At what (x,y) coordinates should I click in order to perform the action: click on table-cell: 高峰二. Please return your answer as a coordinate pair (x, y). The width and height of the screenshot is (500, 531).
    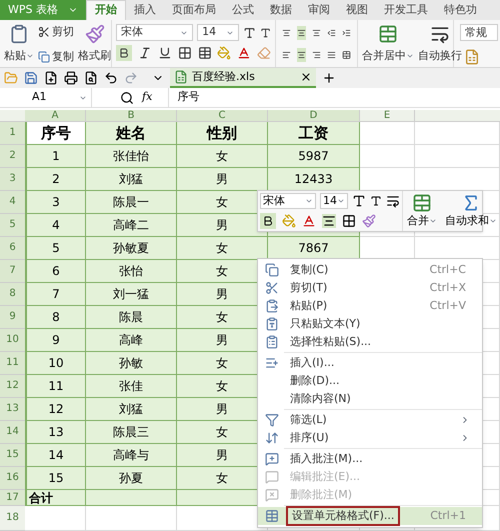
    Looking at the image, I should click on (131, 225).